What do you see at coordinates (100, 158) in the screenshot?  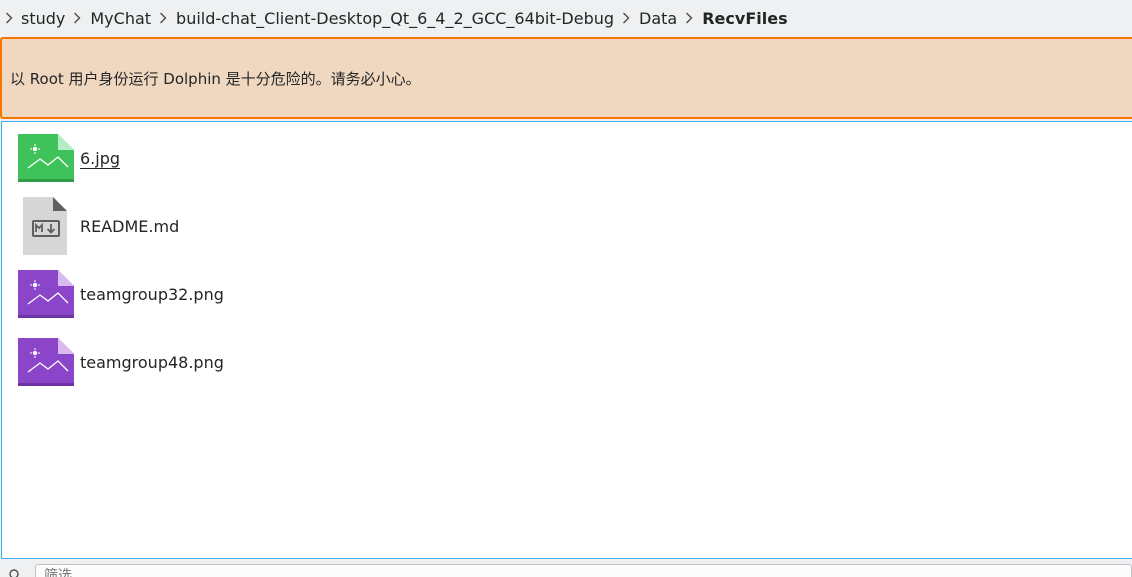 I see `file-name: 6.jpg` at bounding box center [100, 158].